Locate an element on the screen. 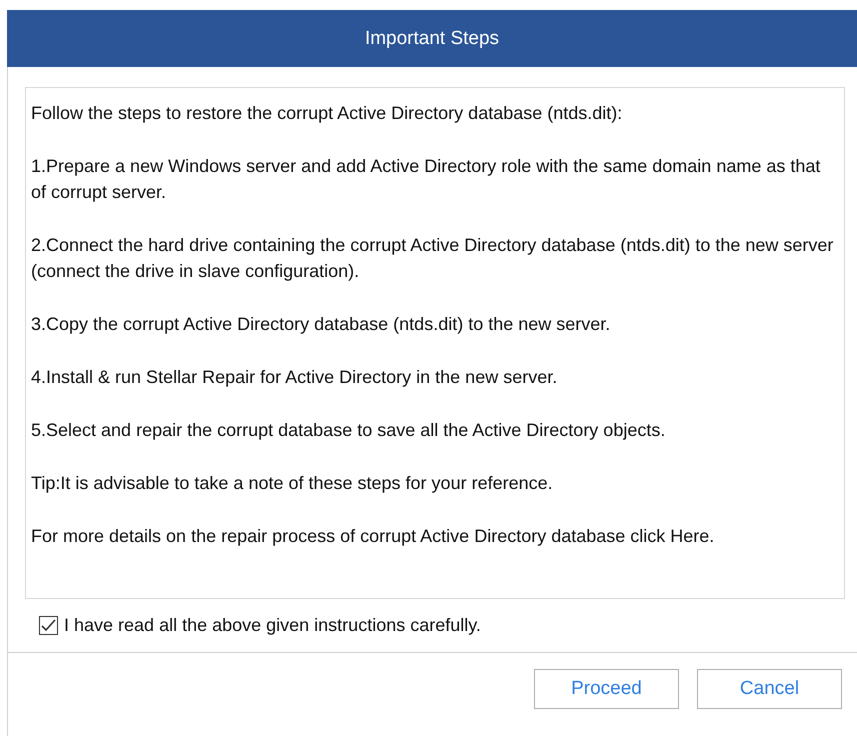  instruction-text: 3.Copy the corrupt Active Directory database (ntds.dit) to the new server. is located at coordinates (321, 324).